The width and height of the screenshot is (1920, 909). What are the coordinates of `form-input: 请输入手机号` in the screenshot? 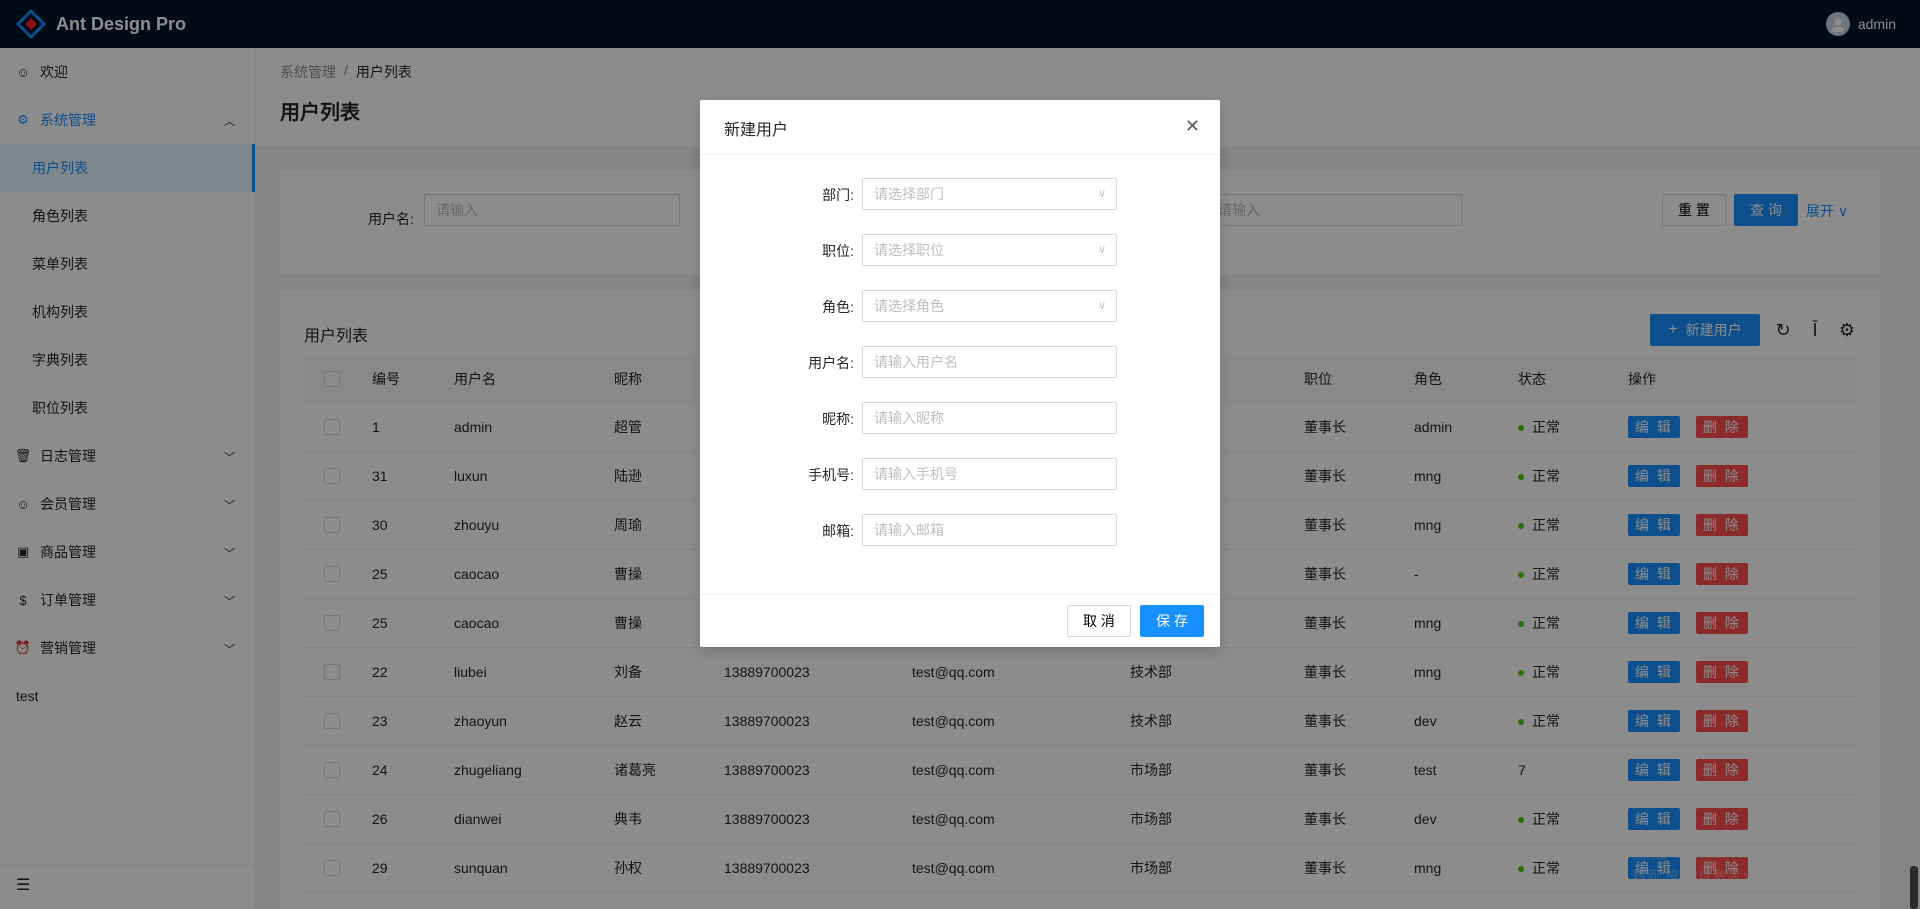 It's located at (989, 474).